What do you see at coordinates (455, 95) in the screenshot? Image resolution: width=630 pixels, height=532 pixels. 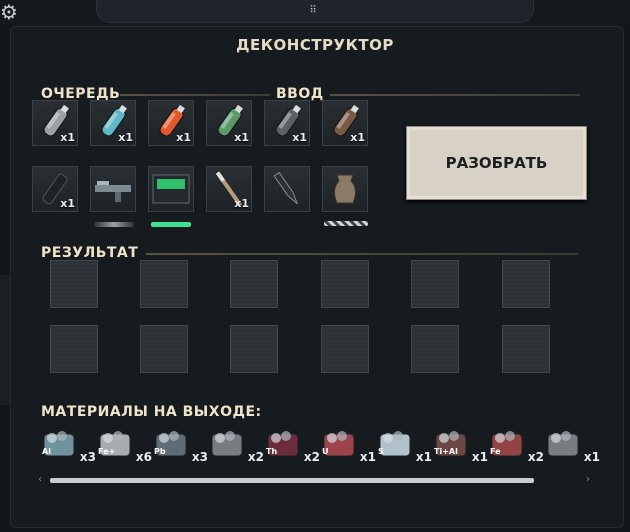 I see `input-divider` at bounding box center [455, 95].